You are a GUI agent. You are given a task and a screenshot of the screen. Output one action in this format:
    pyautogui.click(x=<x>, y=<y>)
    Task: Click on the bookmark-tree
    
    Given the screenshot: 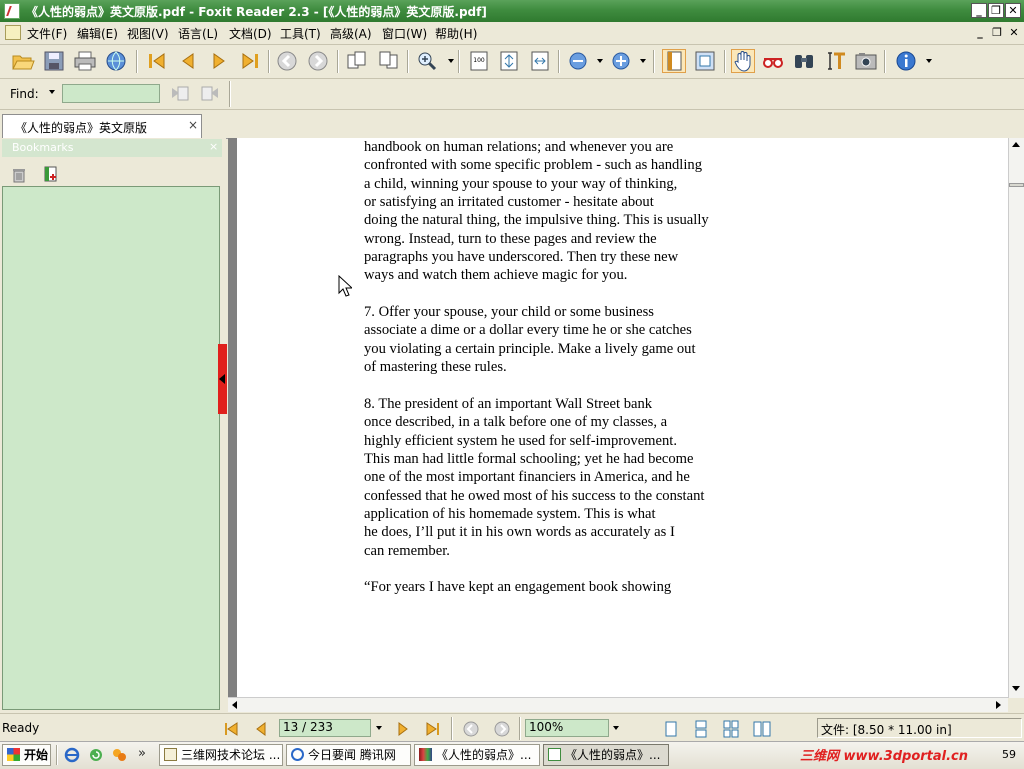 What is the action you would take?
    pyautogui.click(x=111, y=448)
    